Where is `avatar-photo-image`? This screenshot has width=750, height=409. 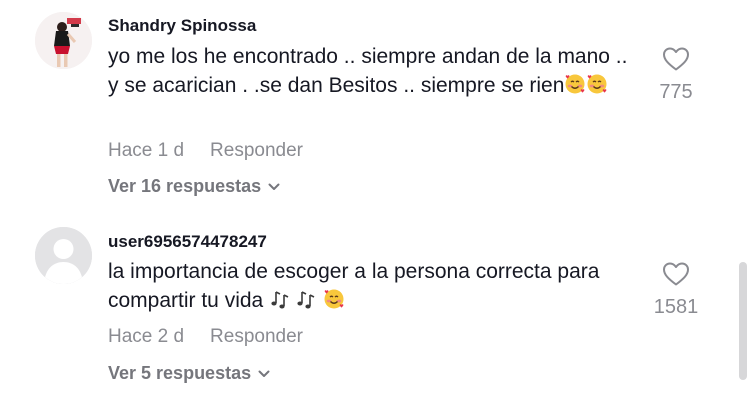 avatar-photo-image is located at coordinates (63, 40).